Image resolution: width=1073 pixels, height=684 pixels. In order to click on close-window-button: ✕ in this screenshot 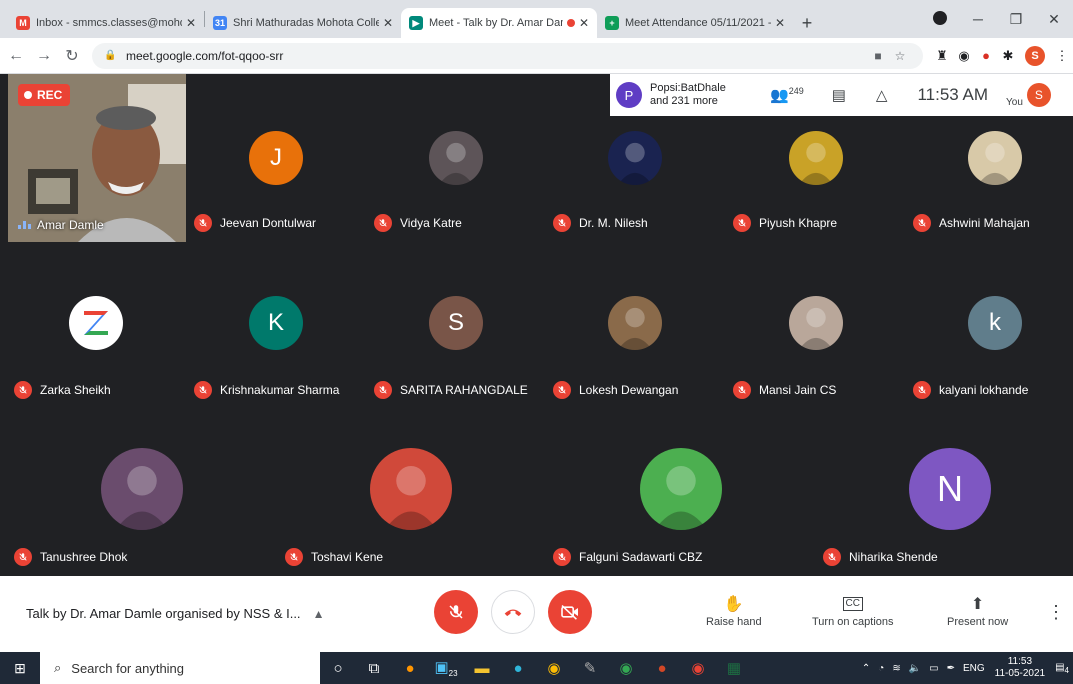, I will do `click(1054, 19)`.